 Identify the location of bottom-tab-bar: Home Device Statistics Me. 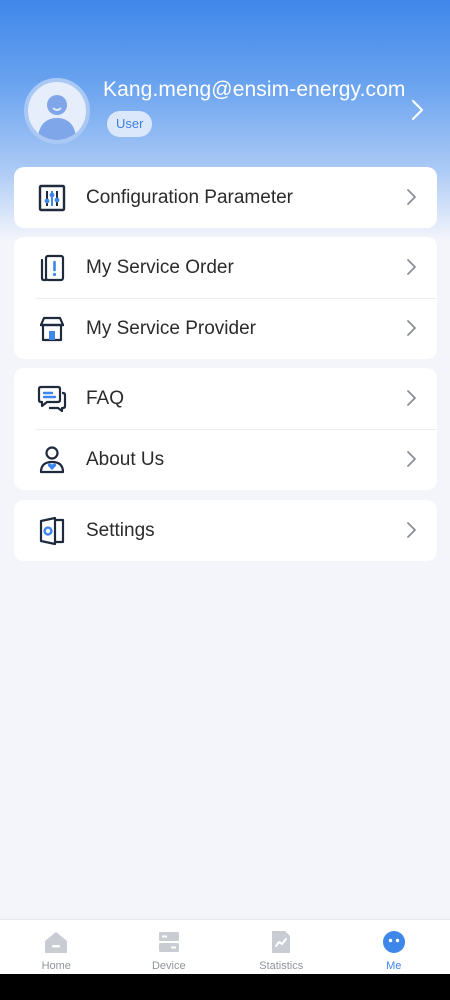
(225, 946).